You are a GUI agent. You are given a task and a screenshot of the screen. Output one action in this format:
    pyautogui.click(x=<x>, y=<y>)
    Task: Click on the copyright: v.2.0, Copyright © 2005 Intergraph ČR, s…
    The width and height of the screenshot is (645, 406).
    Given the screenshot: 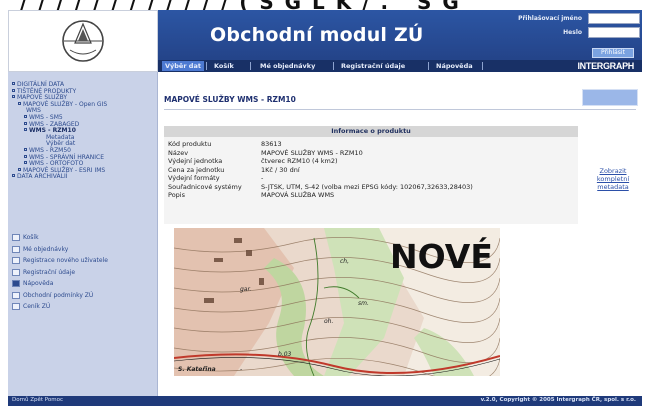 What is the action you would take?
    pyautogui.click(x=558, y=400)
    